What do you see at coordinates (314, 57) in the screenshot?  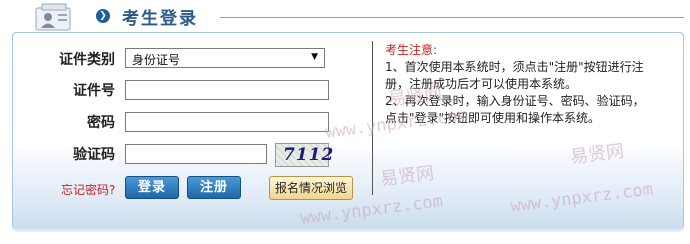 I see `dropdown-arrow-icon: ▼` at bounding box center [314, 57].